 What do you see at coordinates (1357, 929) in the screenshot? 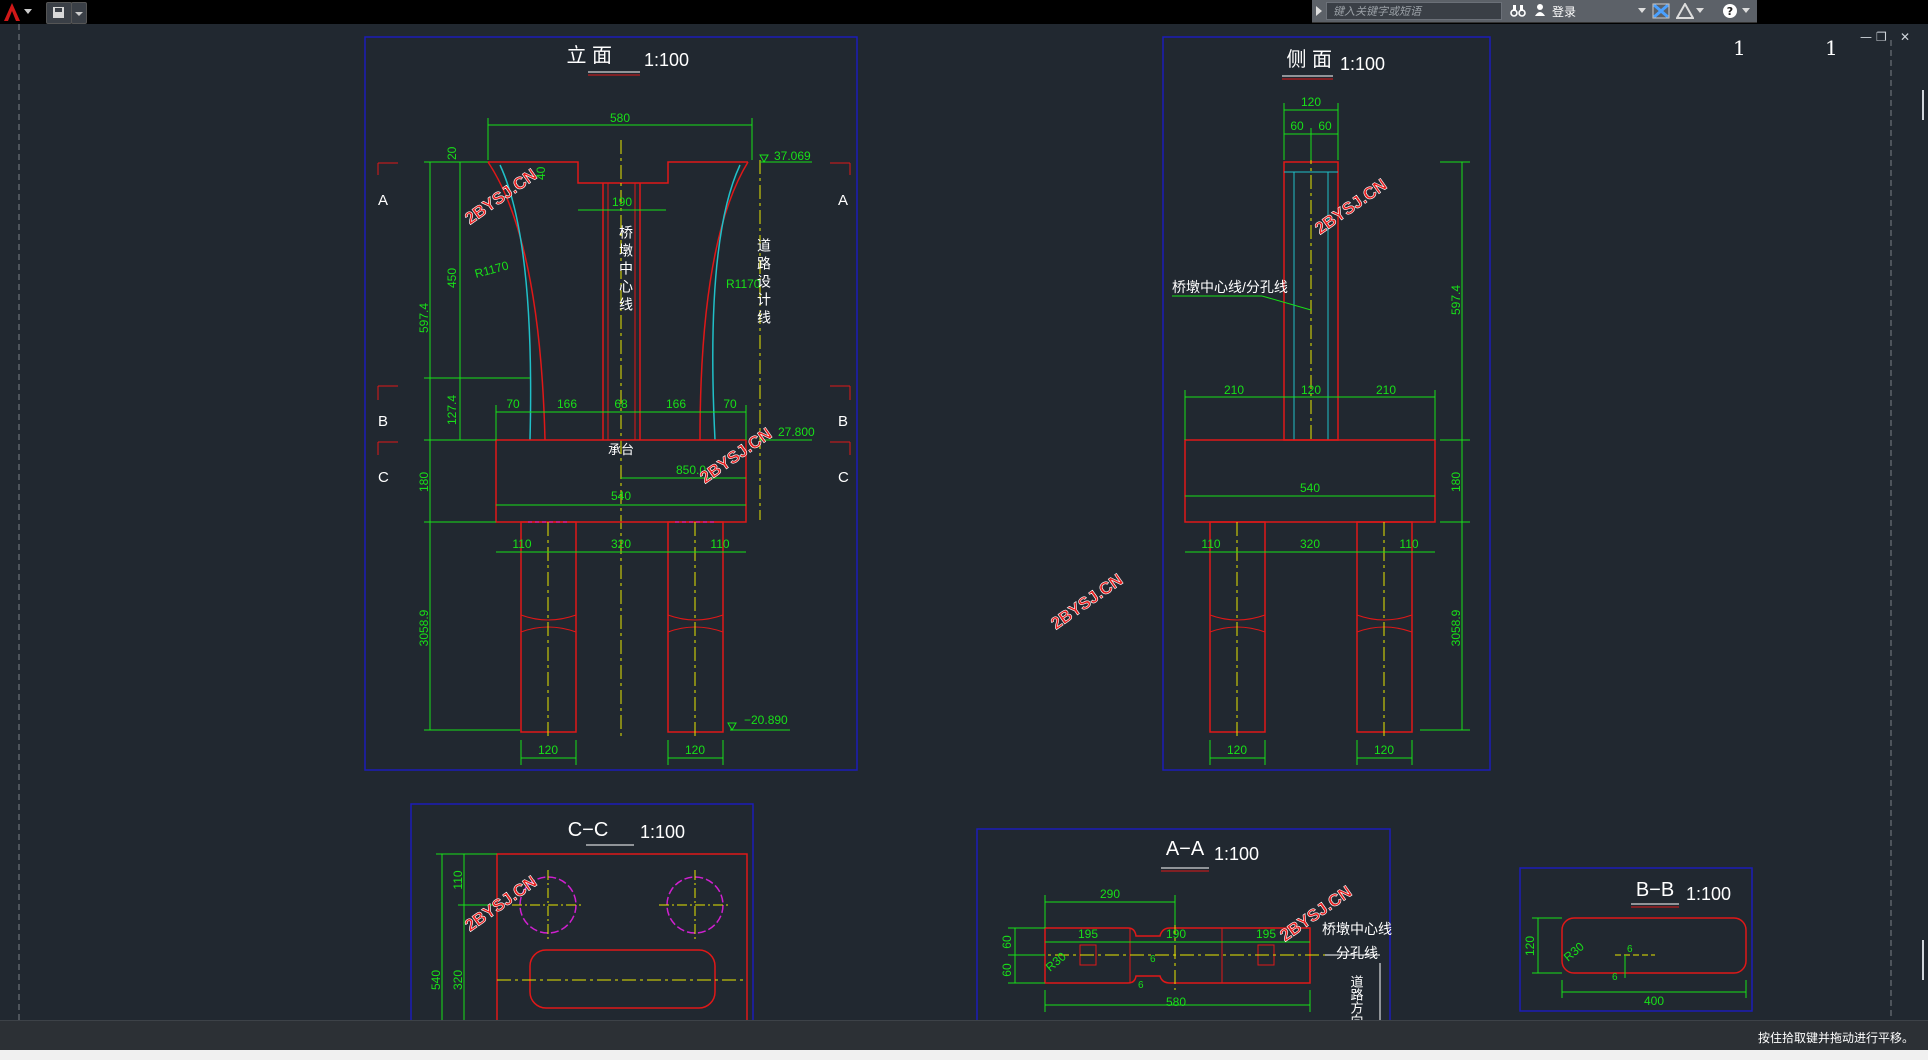
I see `aa-center-label: 桥墩中心线` at bounding box center [1357, 929].